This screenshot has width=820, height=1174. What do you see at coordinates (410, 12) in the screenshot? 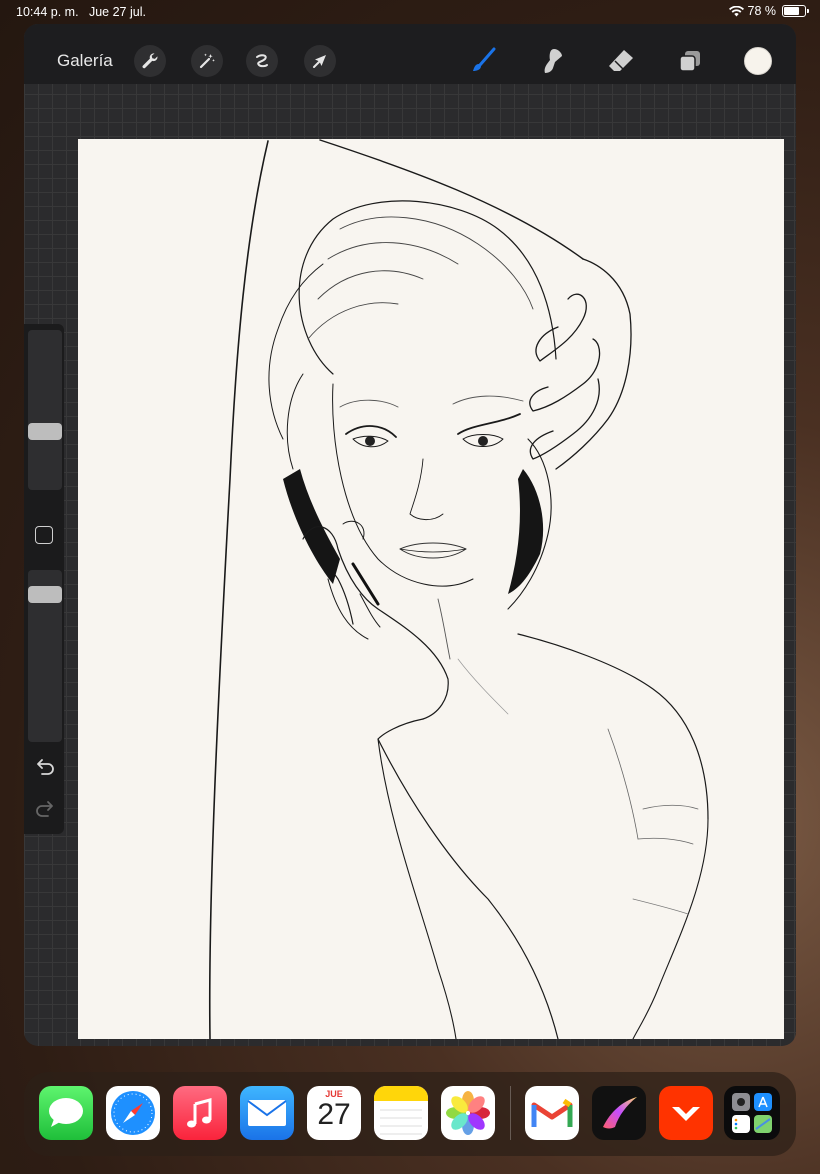
I see `status-bar: 10:44 p. m. Jue 27 jul. 78 %` at bounding box center [410, 12].